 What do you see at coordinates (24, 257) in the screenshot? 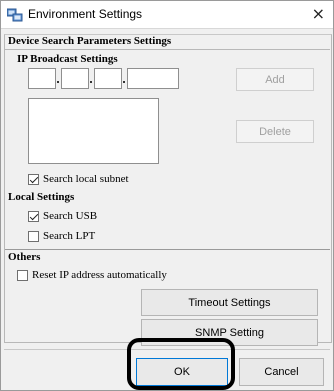
I see `others-heading: Others` at bounding box center [24, 257].